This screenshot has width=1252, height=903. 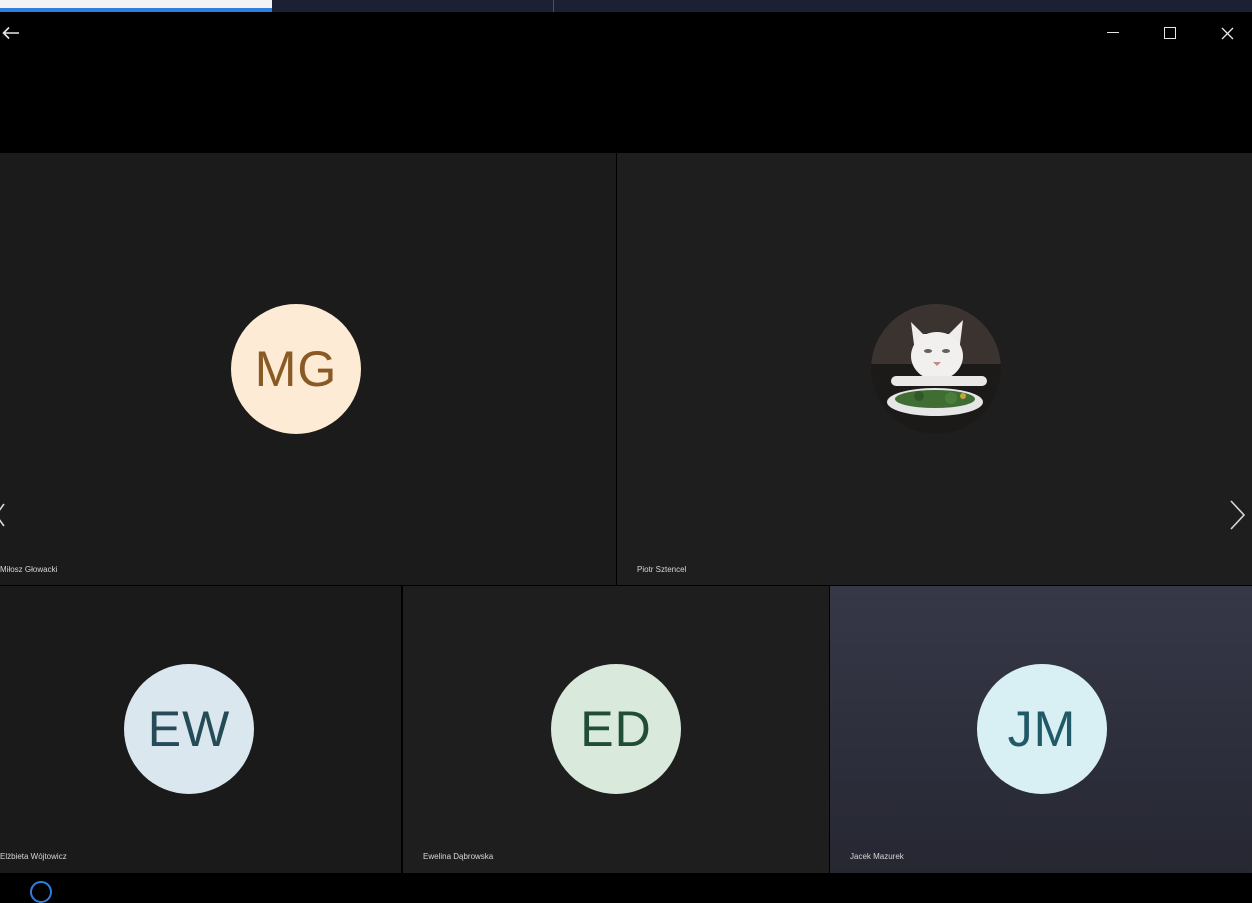 I want to click on participant-name: Piotr Sztencel, so click(x=662, y=569).